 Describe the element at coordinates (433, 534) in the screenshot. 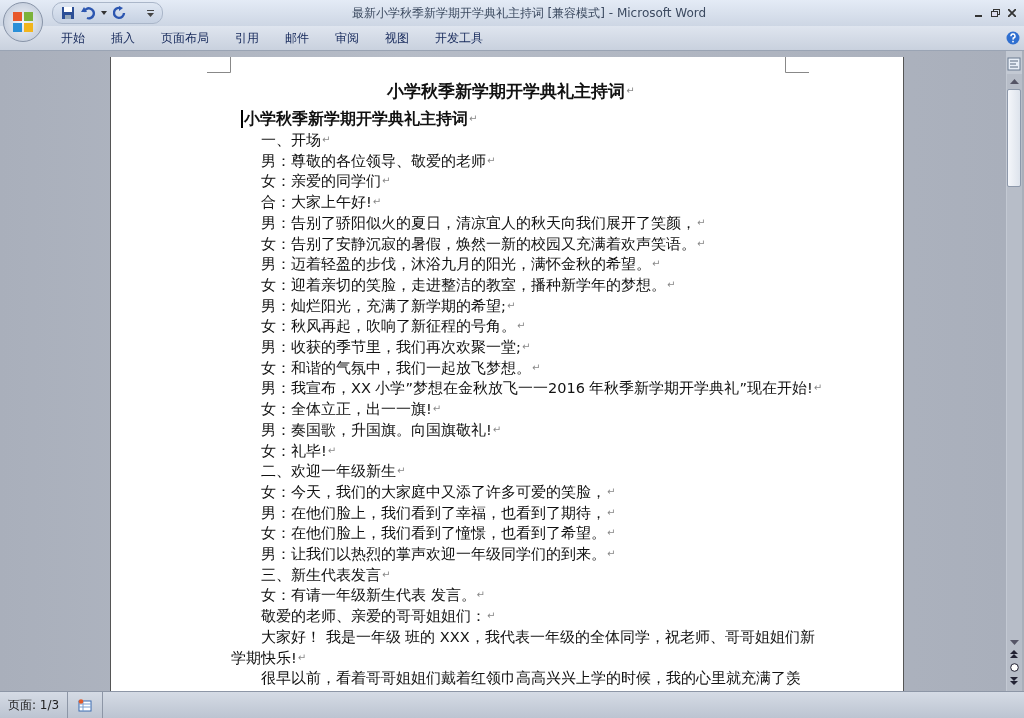

I see `paragraph-text: 女：在他们脸上，我们看到了憧憬，也看到了希望。` at that location.